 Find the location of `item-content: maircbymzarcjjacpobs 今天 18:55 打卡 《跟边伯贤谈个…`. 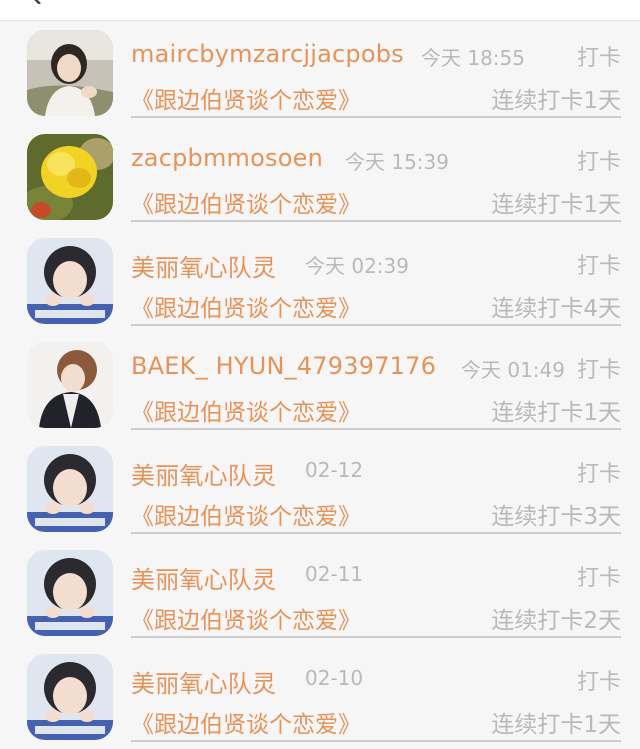

item-content: maircbymzarcjjacpobs 今天 18:55 打卡 《跟边伯贤谈个… is located at coordinates (376, 69).